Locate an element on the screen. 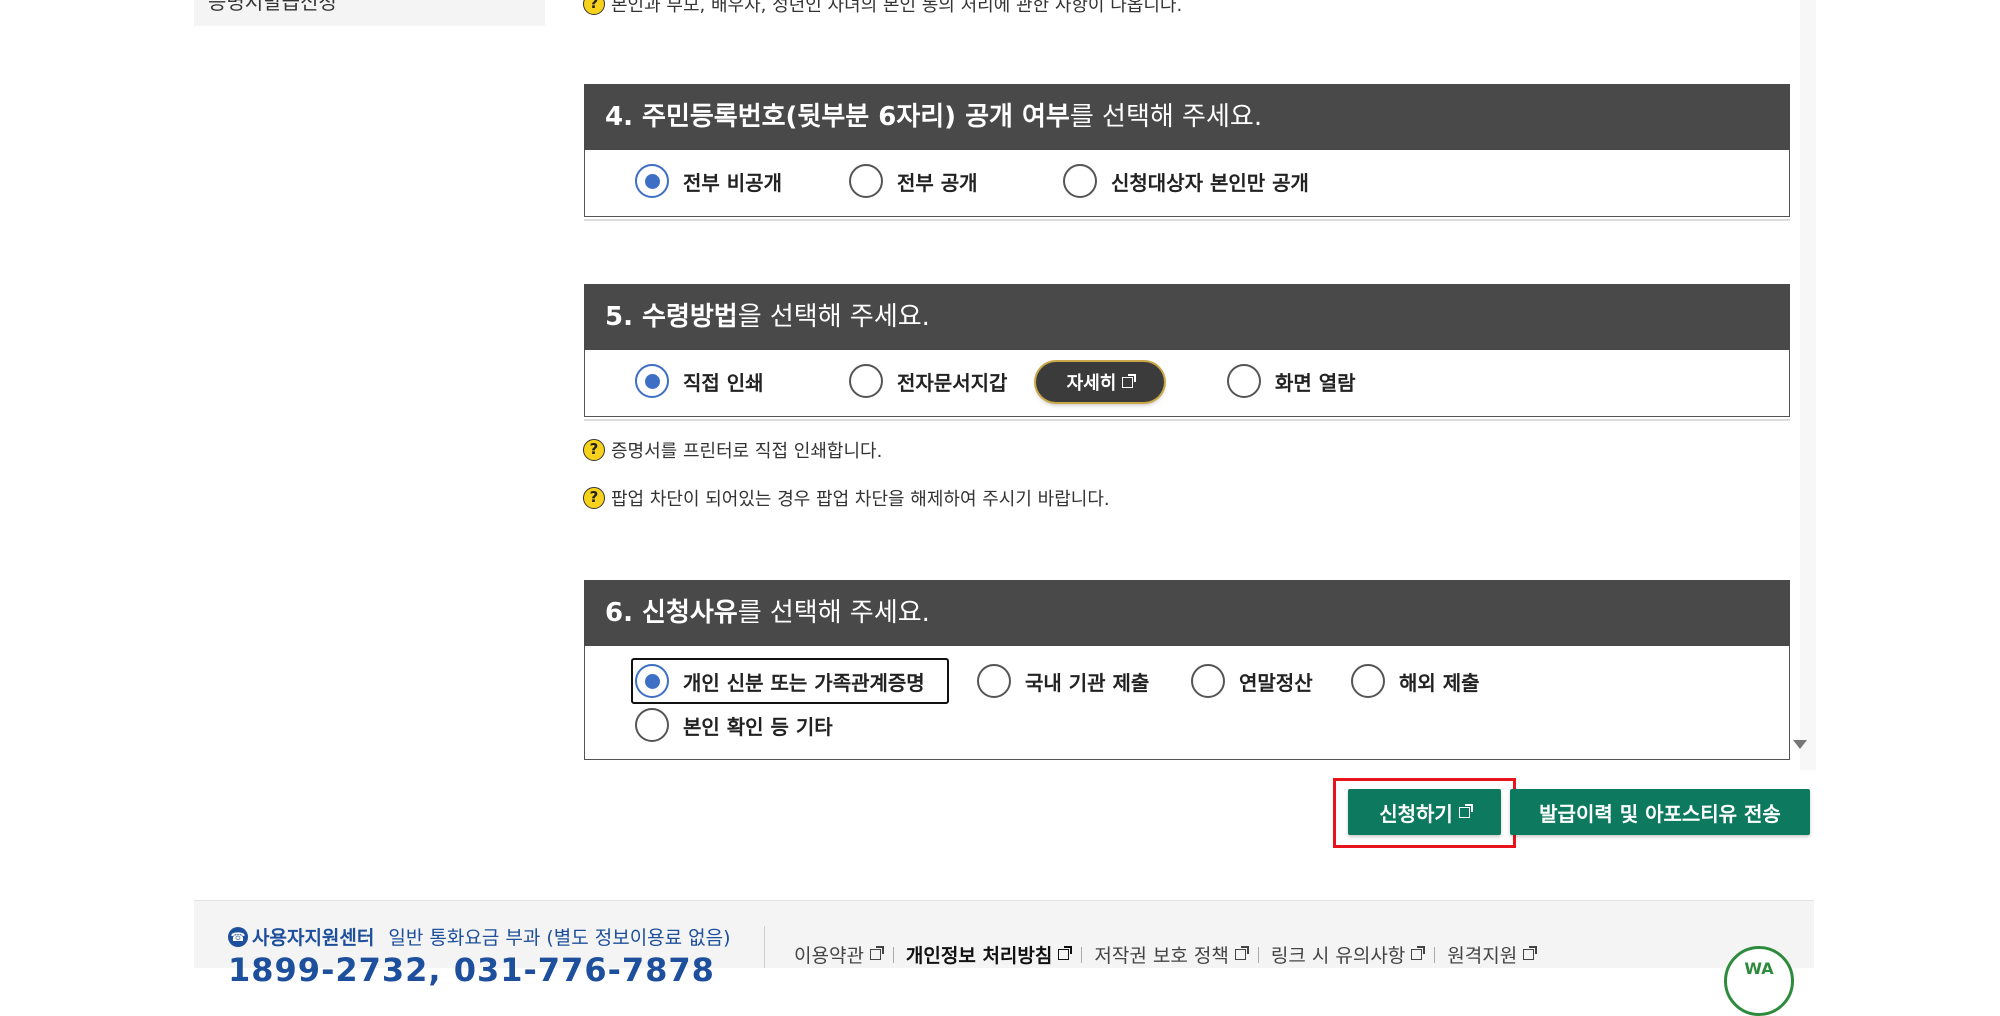  section-title: 5. 수령방법을 선택해 주세요. is located at coordinates (1187, 317).